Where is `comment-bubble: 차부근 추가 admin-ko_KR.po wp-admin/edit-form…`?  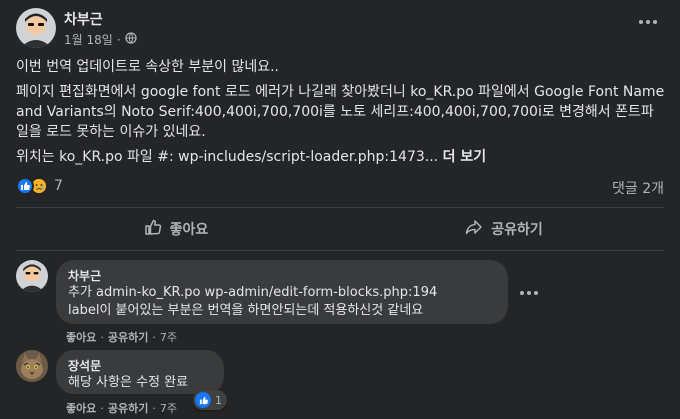
comment-bubble: 차부근 추가 admin-ko_KR.po wp-admin/edit-form… is located at coordinates (282, 292).